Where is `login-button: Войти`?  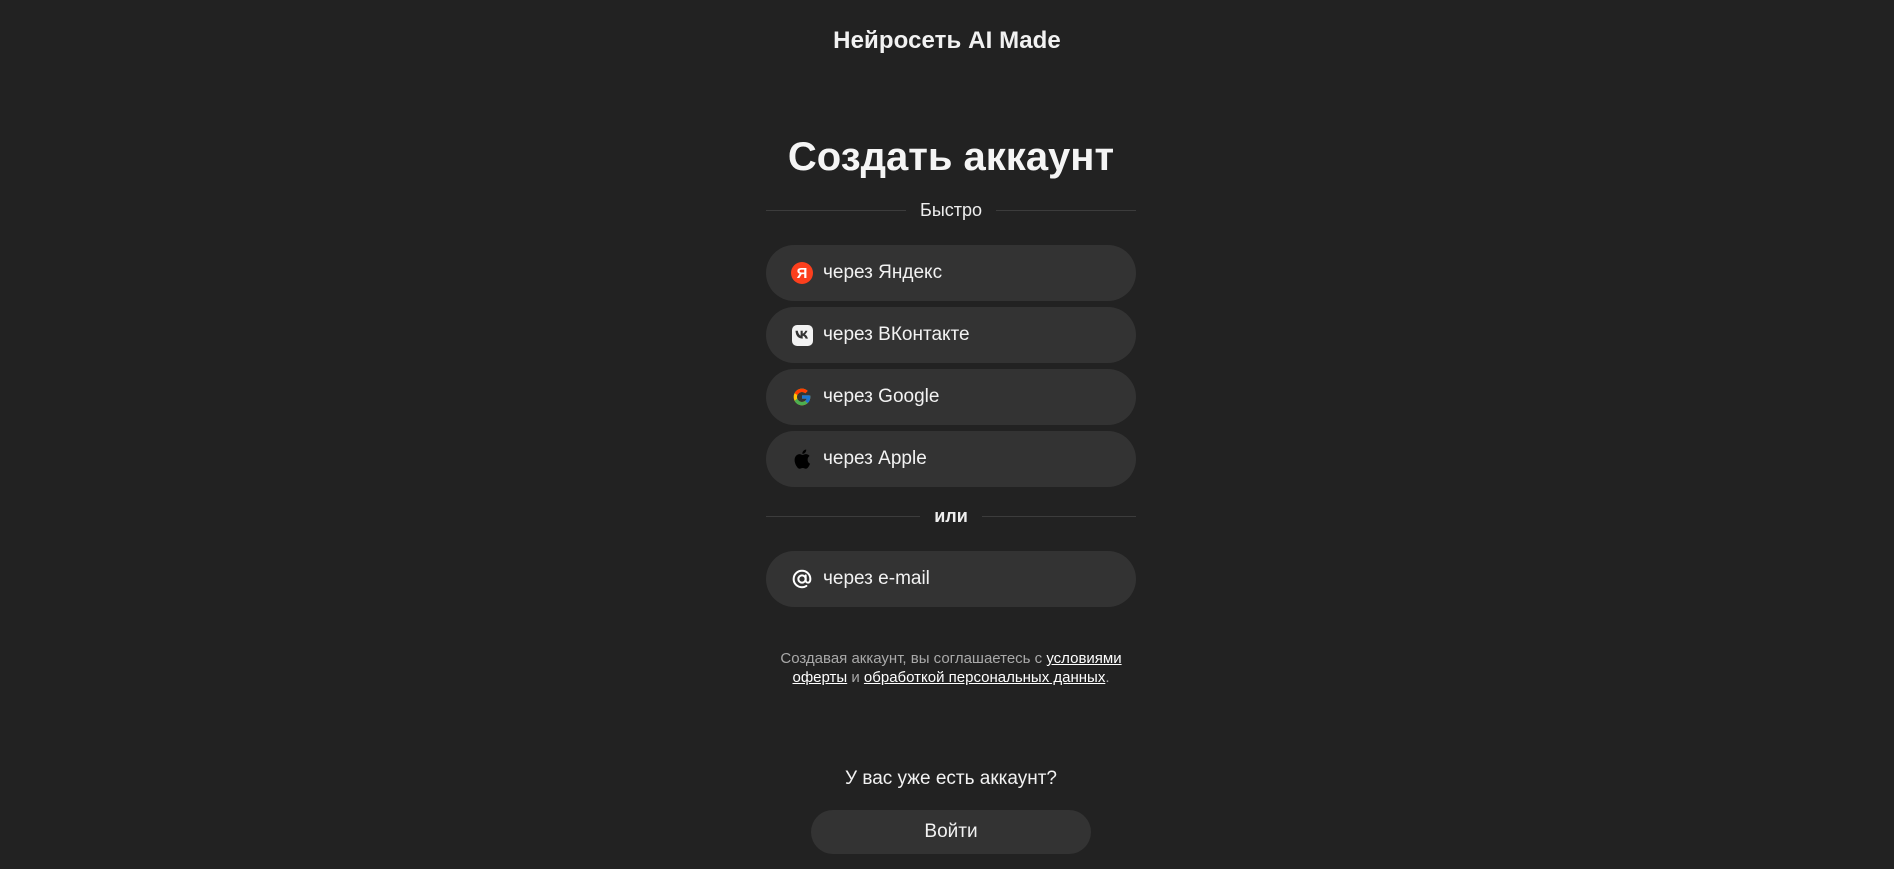 login-button: Войти is located at coordinates (951, 832).